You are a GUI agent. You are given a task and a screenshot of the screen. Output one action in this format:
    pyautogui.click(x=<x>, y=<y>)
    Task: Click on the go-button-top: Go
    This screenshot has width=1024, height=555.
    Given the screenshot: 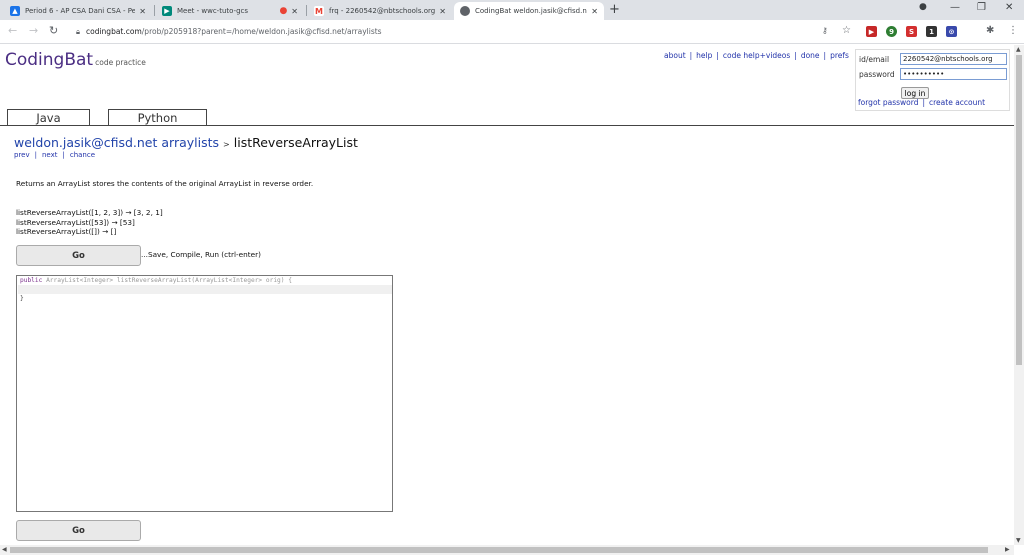 What is the action you would take?
    pyautogui.click(x=78, y=255)
    